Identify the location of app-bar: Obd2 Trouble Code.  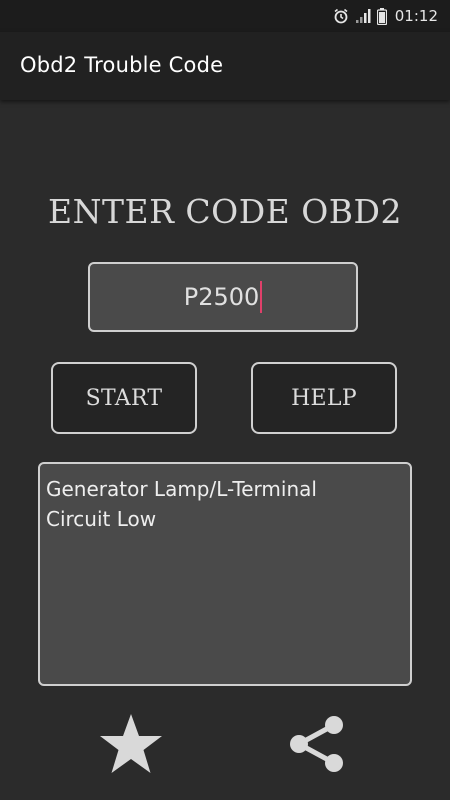
(225, 66).